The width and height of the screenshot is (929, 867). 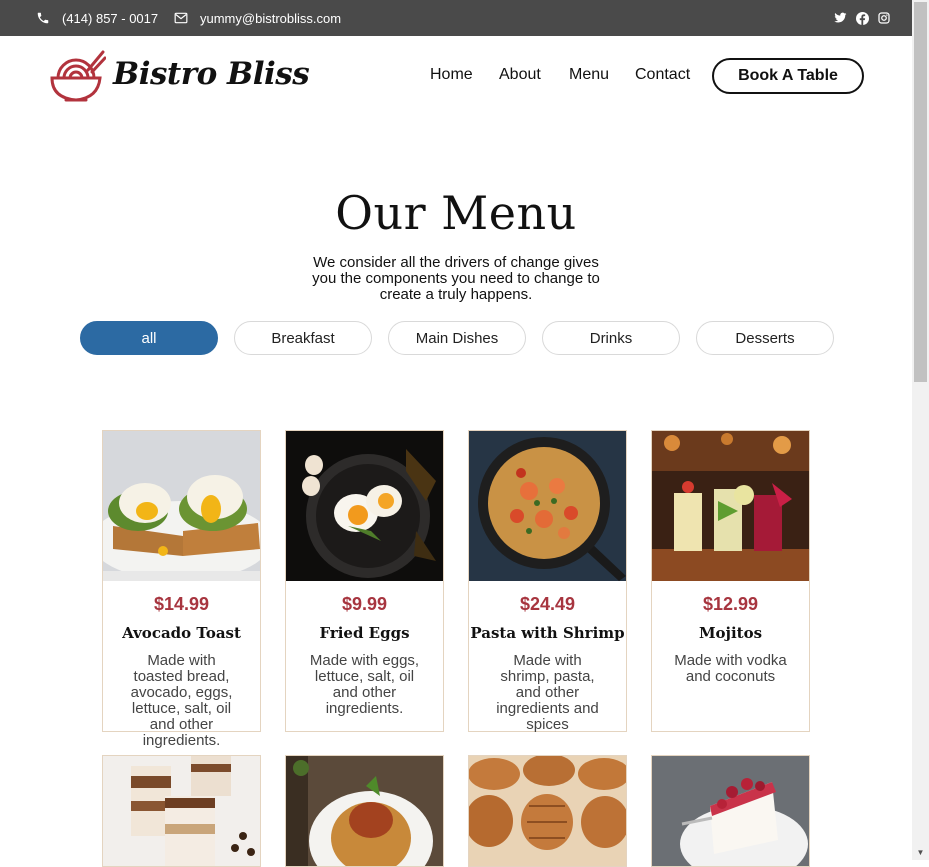 What do you see at coordinates (364, 604) in the screenshot?
I see `menu-card-price: $9.99` at bounding box center [364, 604].